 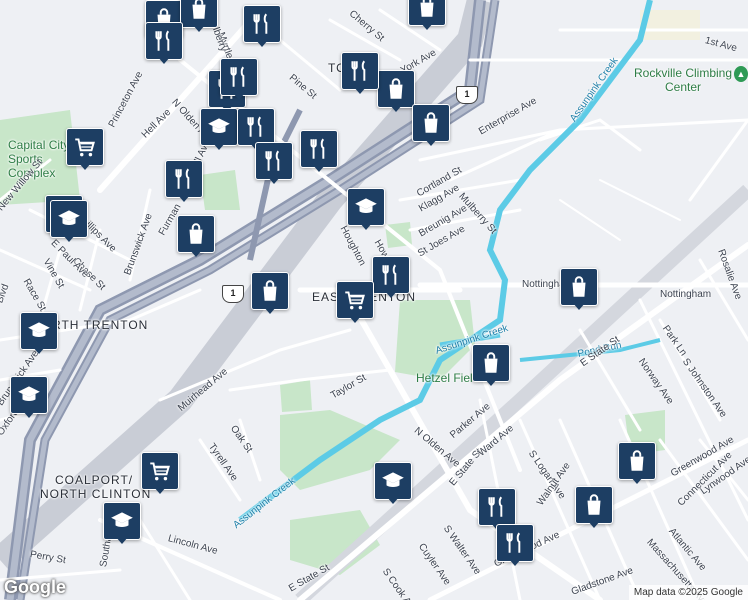 What do you see at coordinates (448, 378) in the screenshot?
I see `park-label-hetzel-field: Hetzel Field` at bounding box center [448, 378].